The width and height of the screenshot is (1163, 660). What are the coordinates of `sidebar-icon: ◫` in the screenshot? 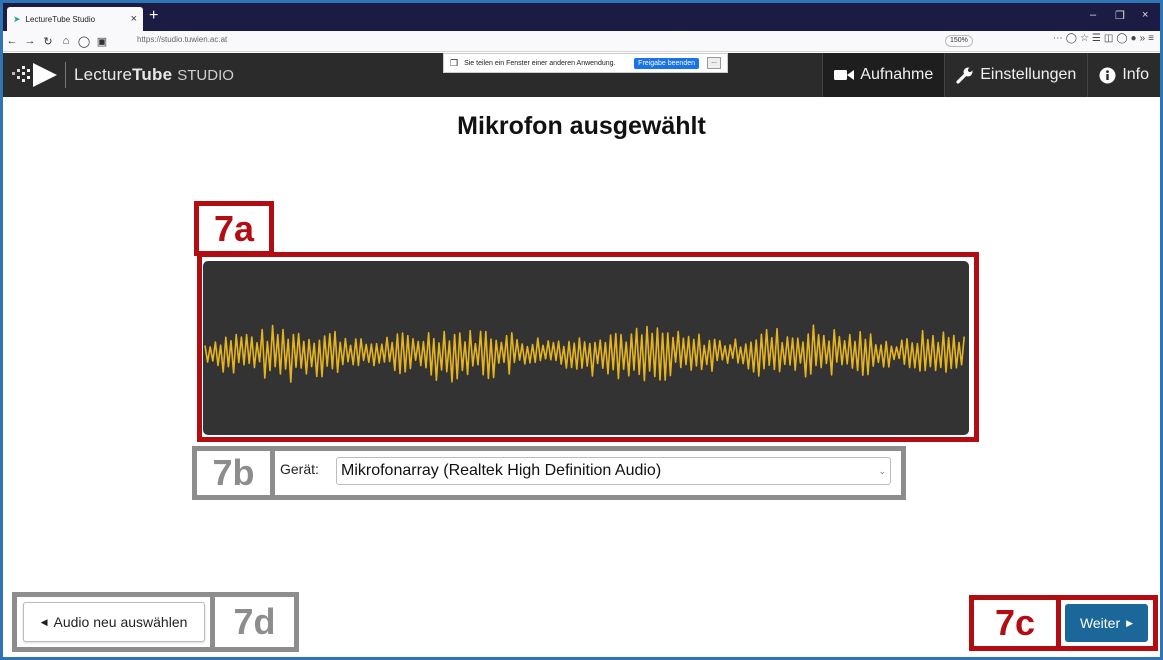 It's located at (1108, 38).